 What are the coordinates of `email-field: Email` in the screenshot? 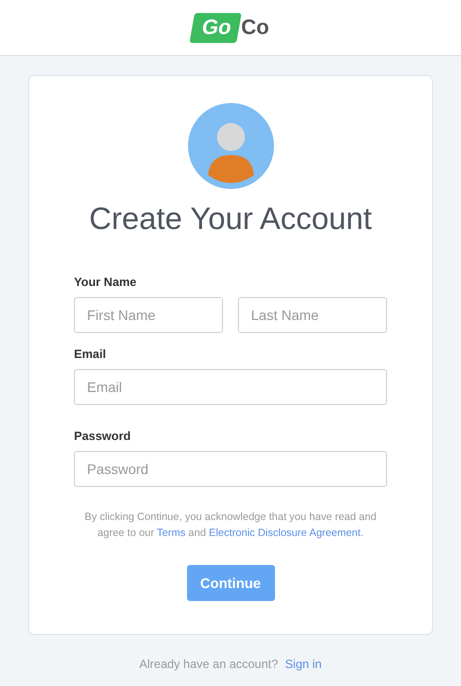 It's located at (230, 387).